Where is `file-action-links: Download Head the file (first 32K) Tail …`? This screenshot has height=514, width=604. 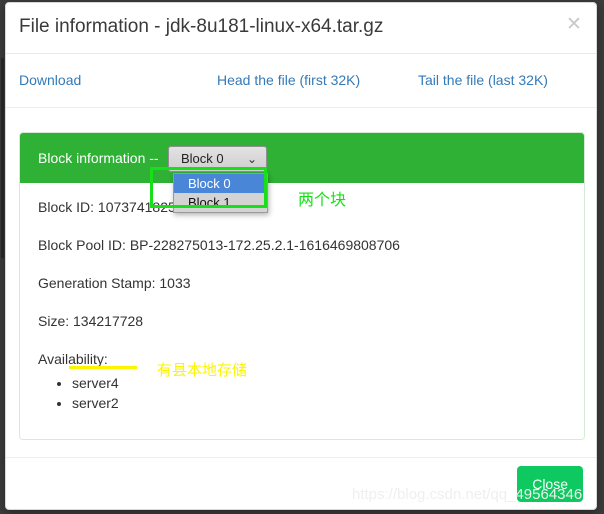
file-action-links: Download Head the file (first 32K) Tail … is located at coordinates (301, 81).